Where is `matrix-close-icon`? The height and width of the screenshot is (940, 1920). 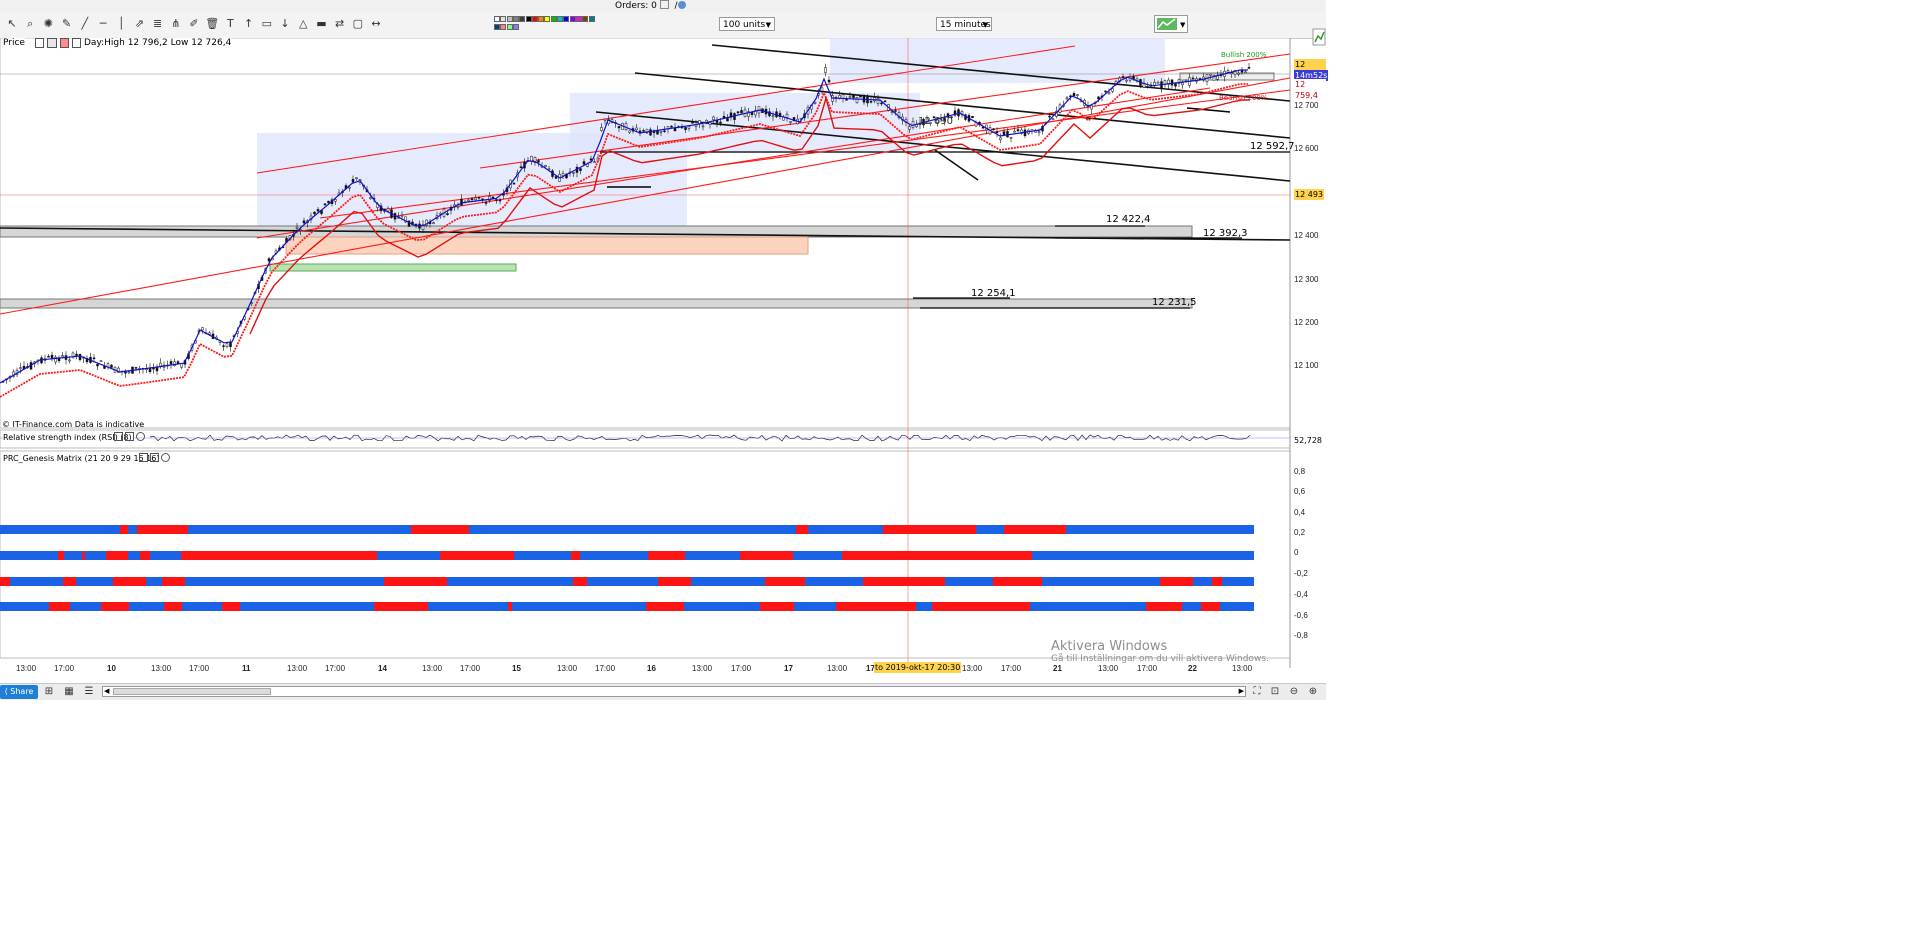 matrix-close-icon is located at coordinates (165, 457).